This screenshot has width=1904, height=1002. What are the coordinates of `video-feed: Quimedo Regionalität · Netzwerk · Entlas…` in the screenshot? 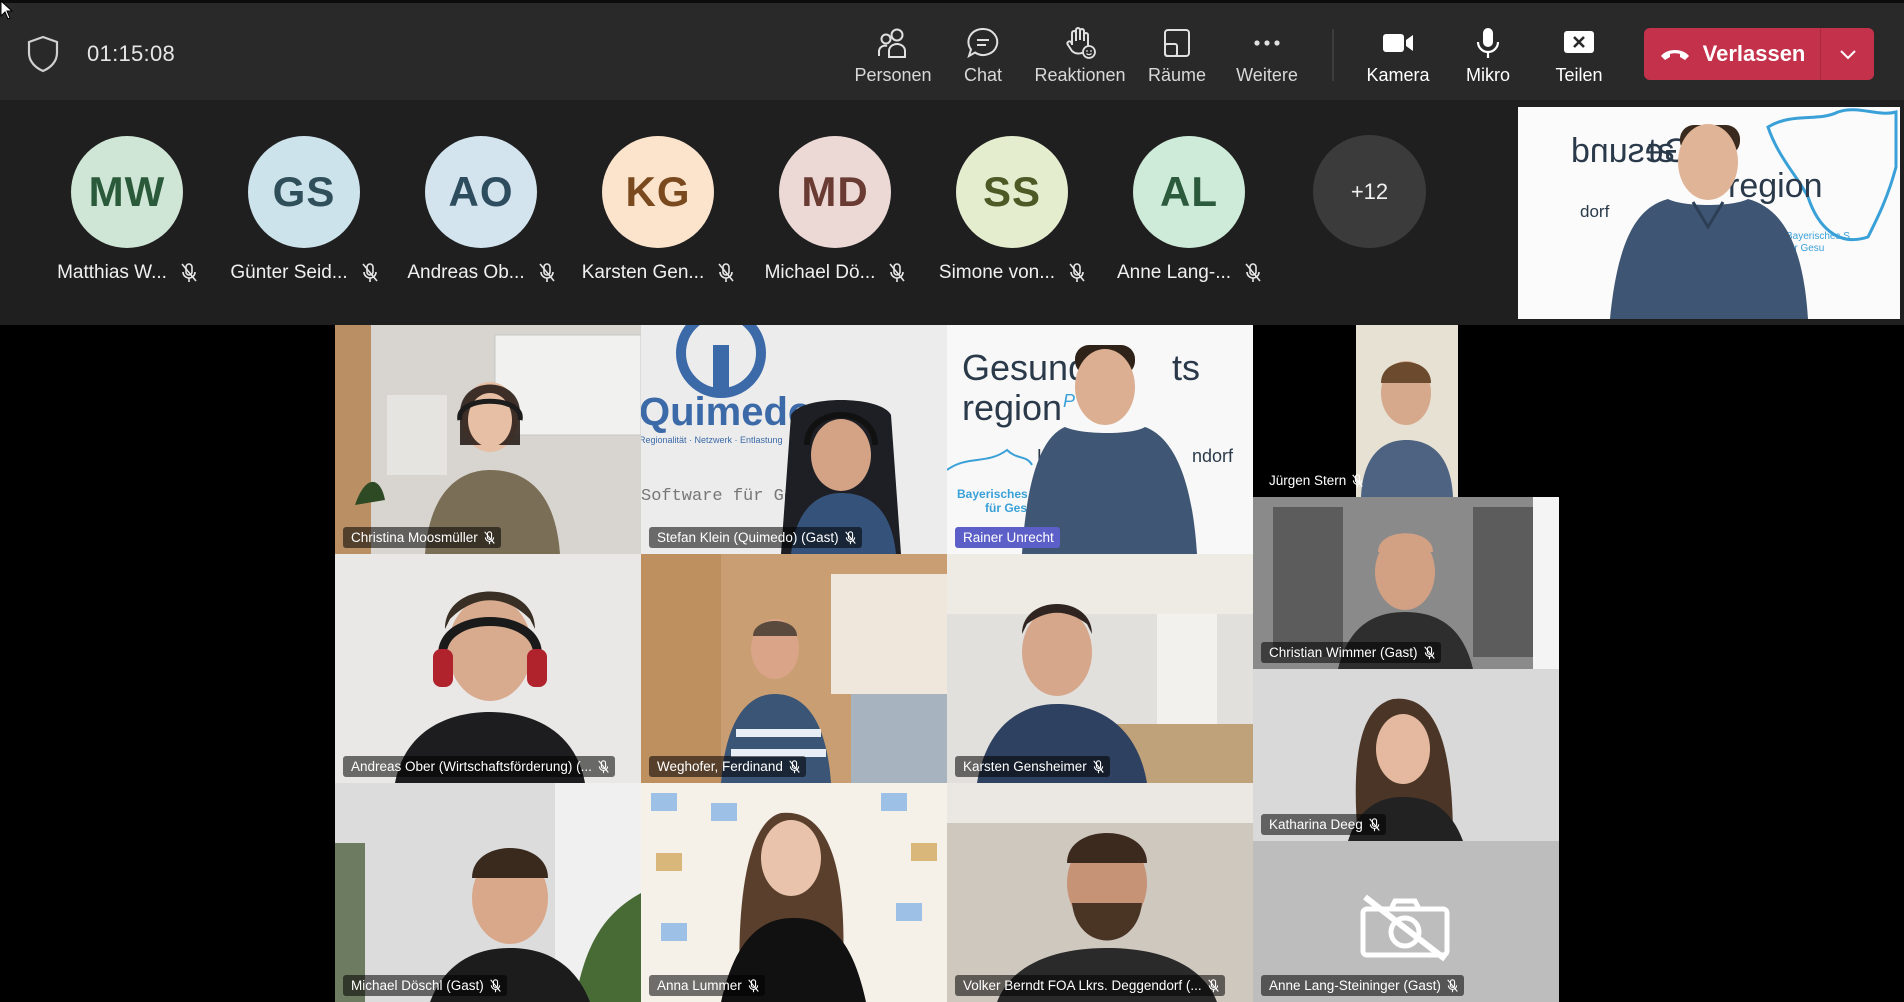 It's located at (794, 439).